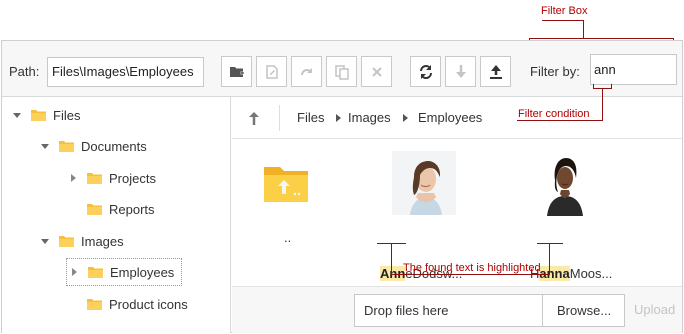  I want to click on rename-button, so click(271, 71).